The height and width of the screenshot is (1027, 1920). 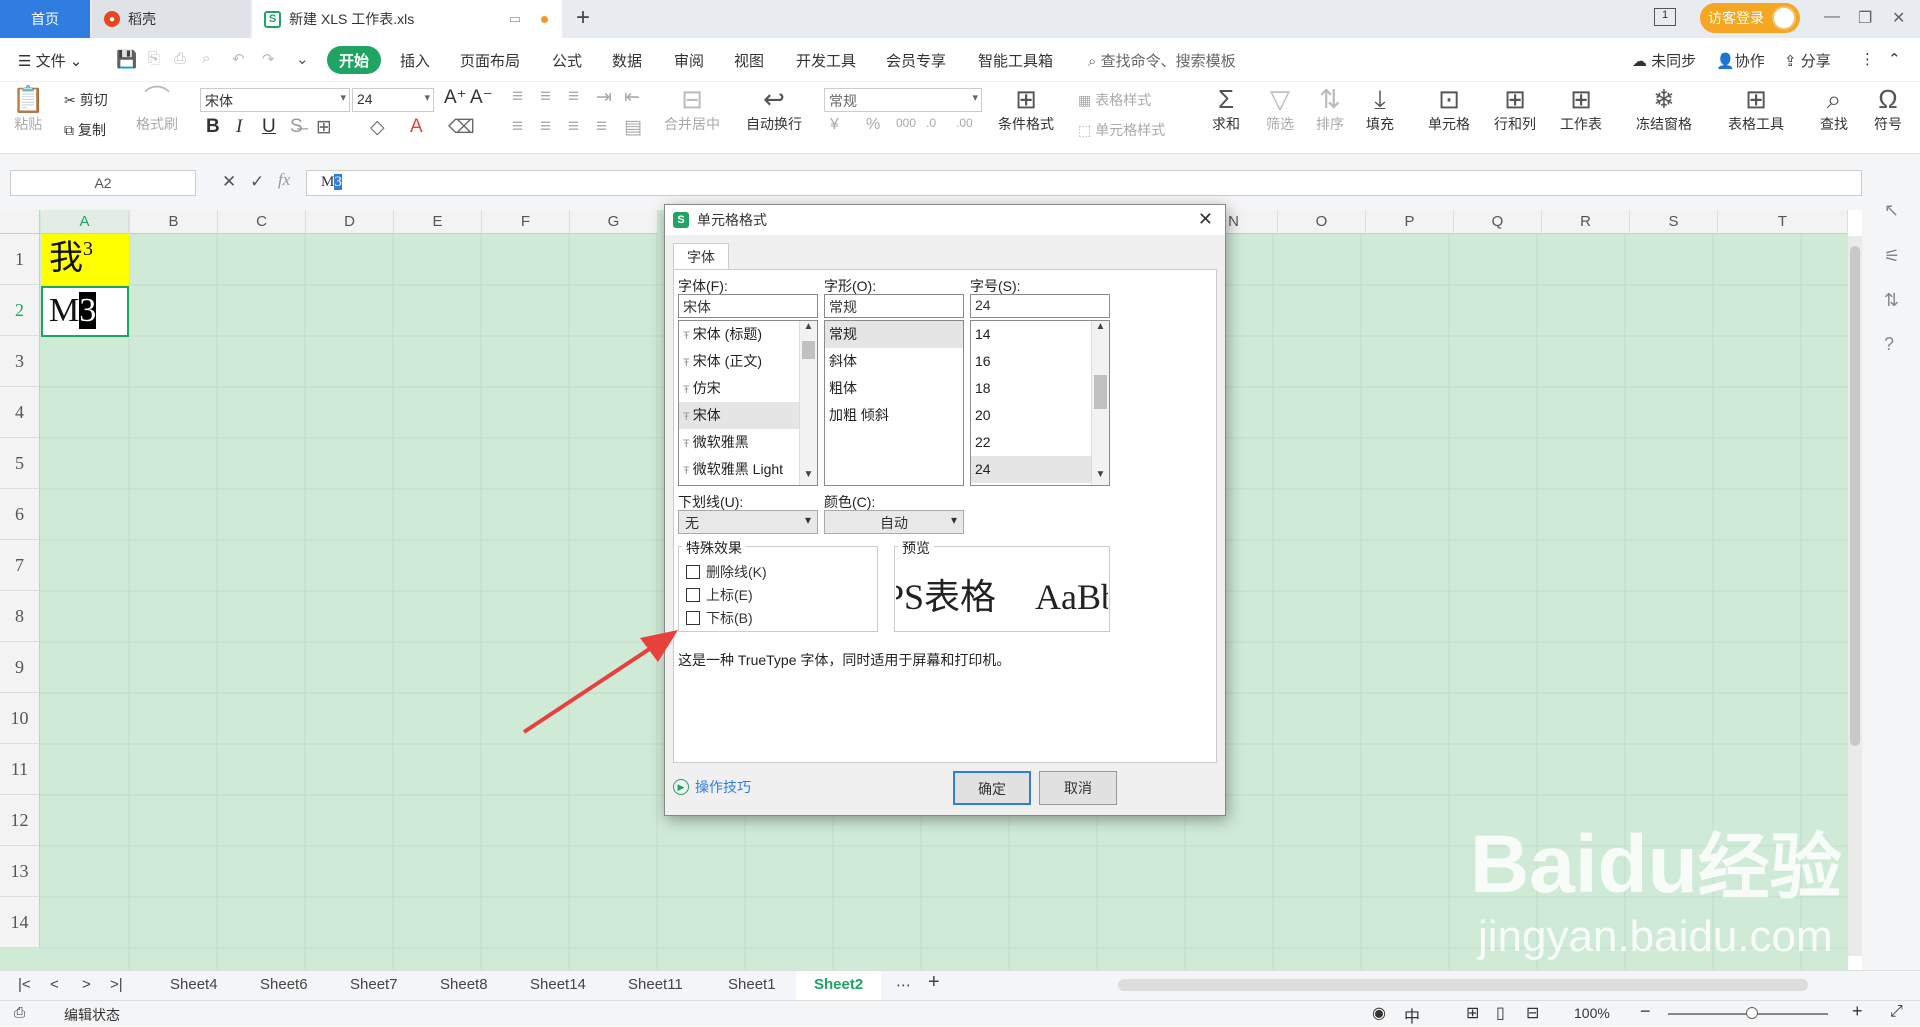 I want to click on row-header-10: 10, so click(x=20, y=718).